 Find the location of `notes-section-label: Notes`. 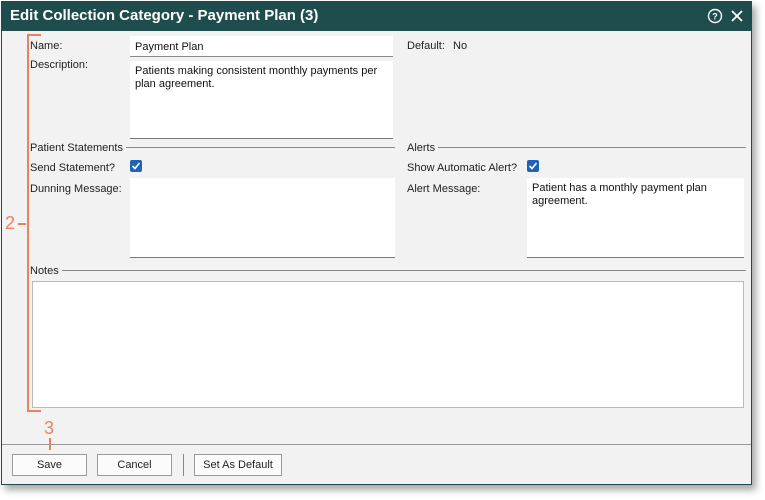

notes-section-label: Notes is located at coordinates (44, 271).